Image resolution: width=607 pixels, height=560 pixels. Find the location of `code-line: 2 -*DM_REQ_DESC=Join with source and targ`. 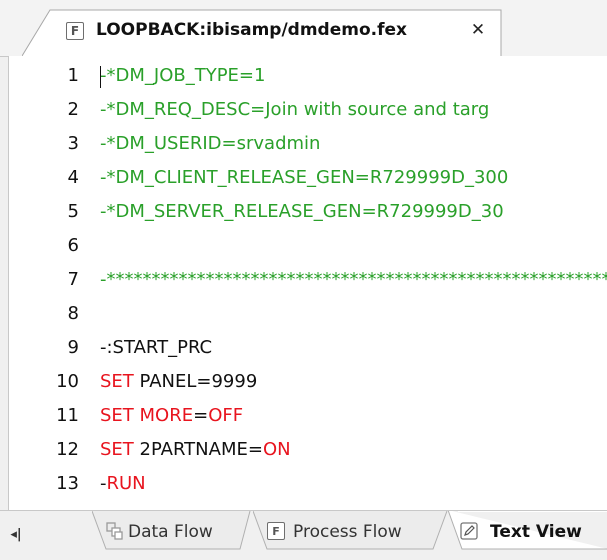

code-line: 2 -*DM_REQ_DESC=Join with source and targ is located at coordinates (308, 110).